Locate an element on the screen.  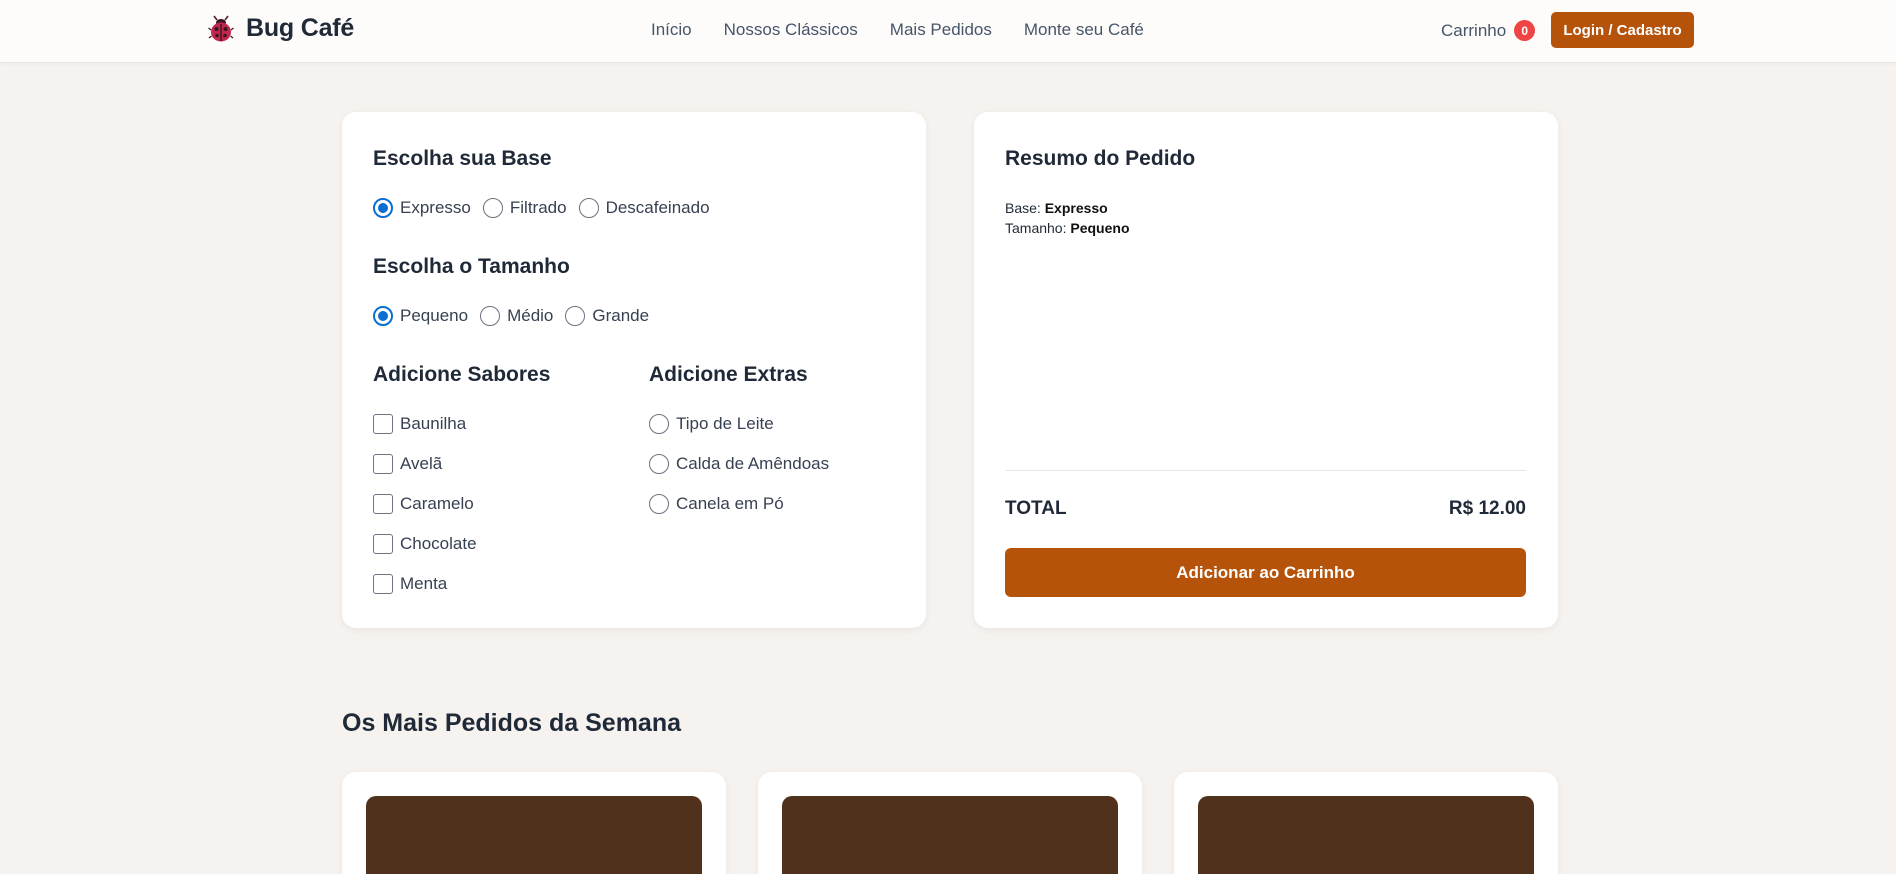
radio-descafeinado is located at coordinates (588, 208).